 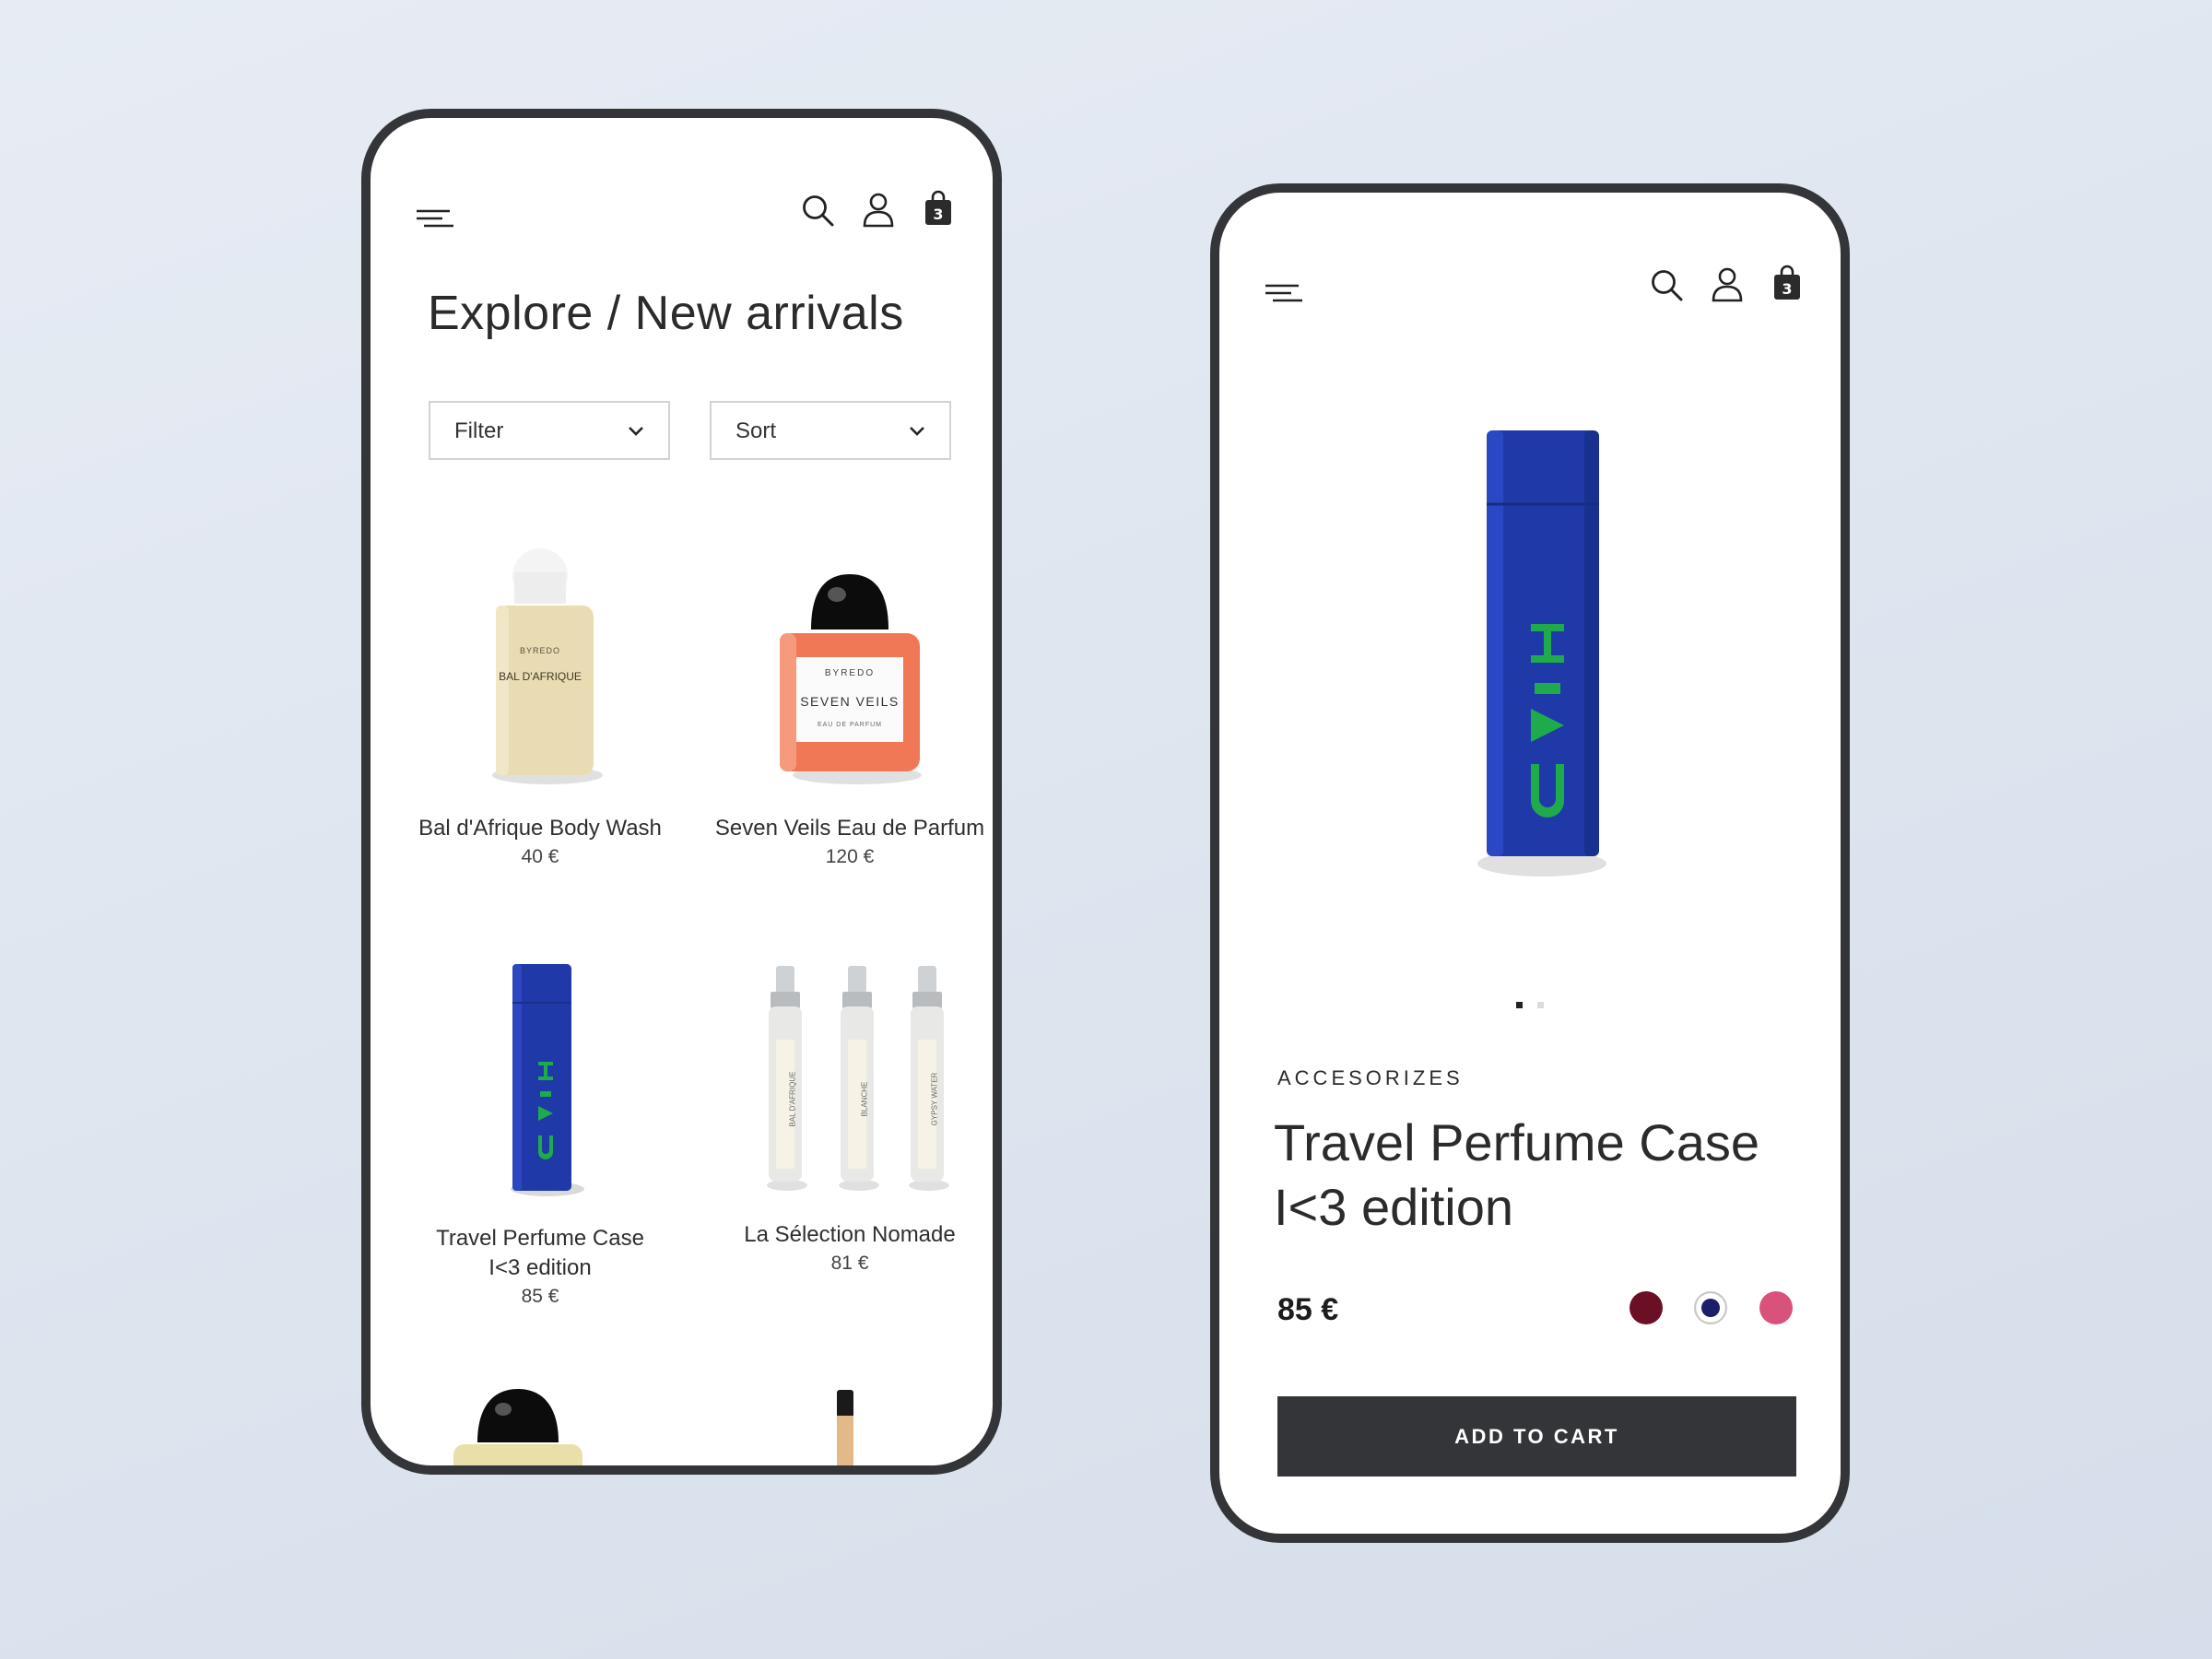 What do you see at coordinates (540, 1238) in the screenshot?
I see `product-name-line1: Travel Perfume Case` at bounding box center [540, 1238].